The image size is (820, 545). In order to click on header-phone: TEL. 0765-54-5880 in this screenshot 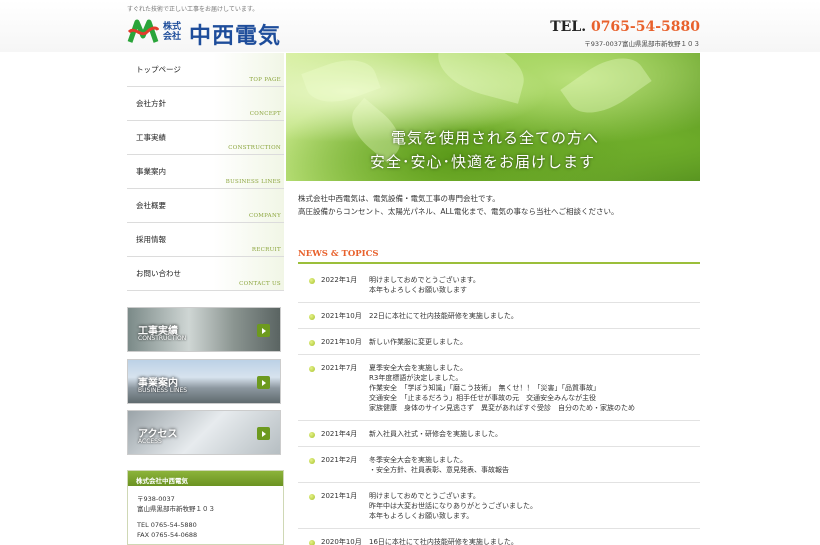, I will do `click(625, 27)`.